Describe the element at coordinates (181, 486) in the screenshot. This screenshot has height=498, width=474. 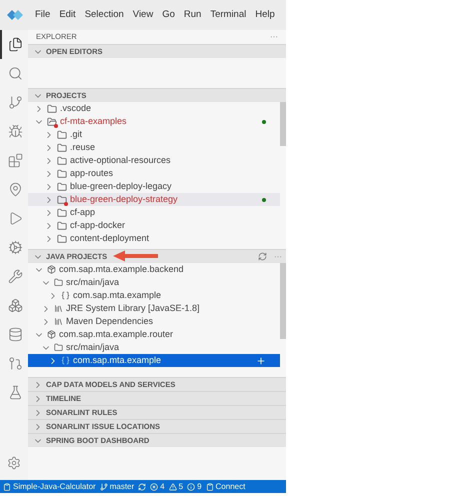
I see `status-text: 5` at that location.